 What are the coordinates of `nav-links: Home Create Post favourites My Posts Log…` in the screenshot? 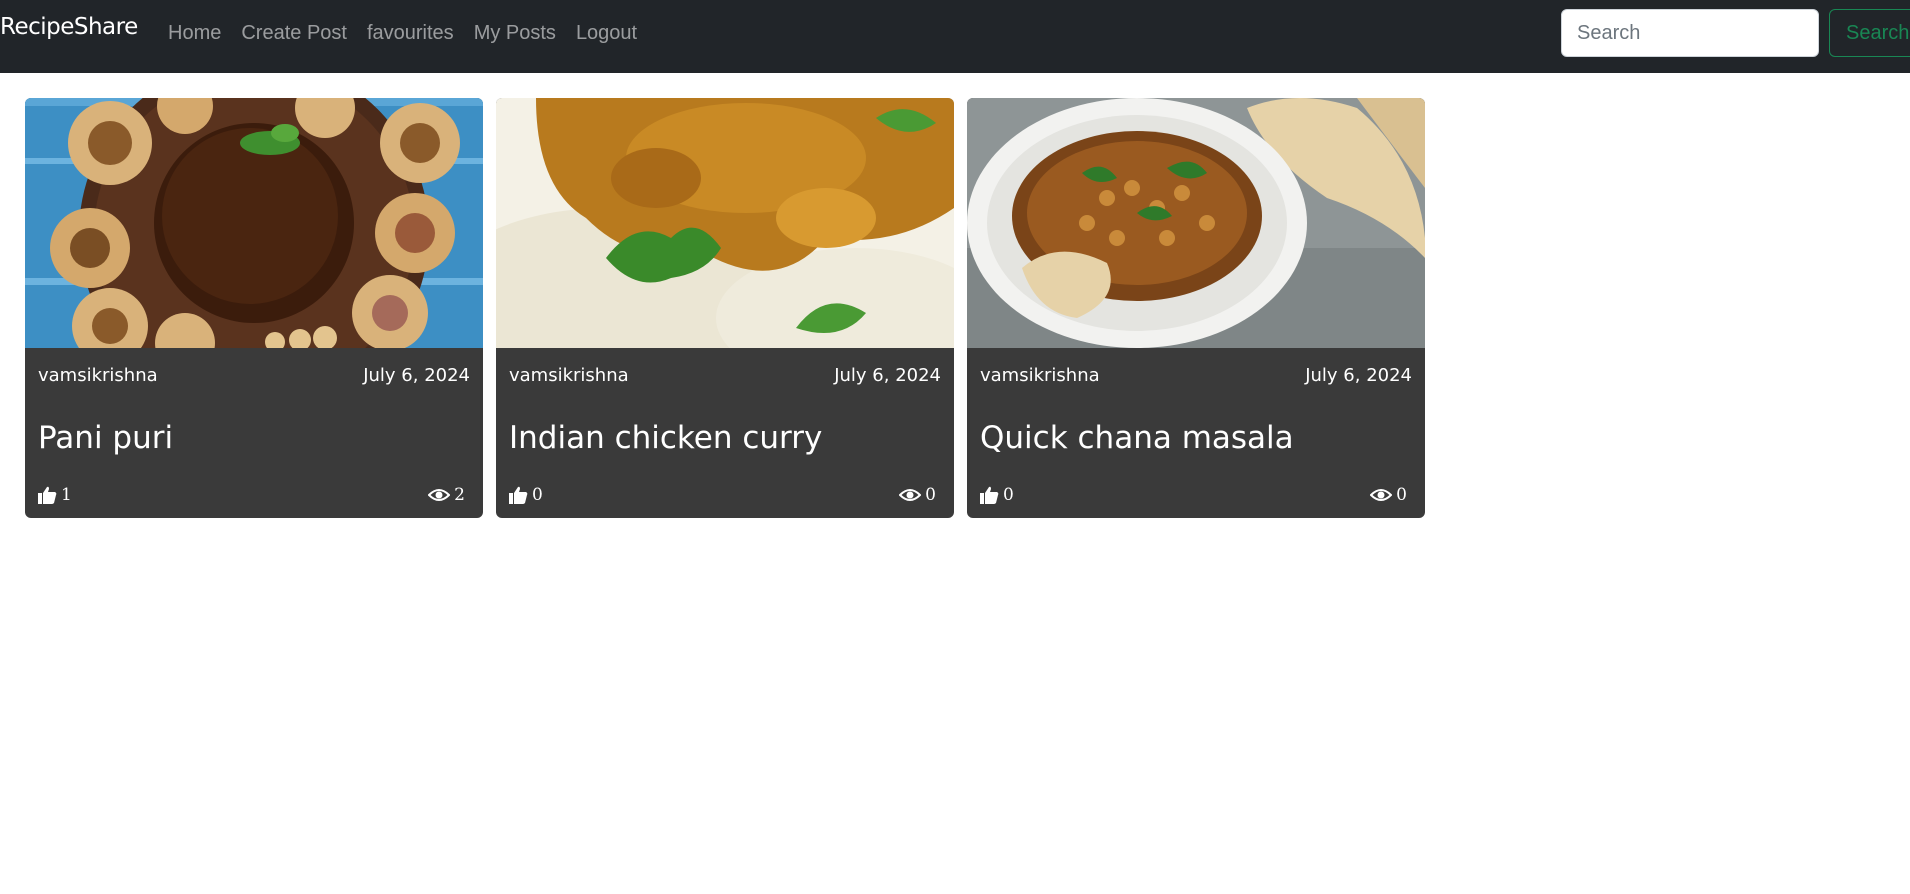 It's located at (412, 33).